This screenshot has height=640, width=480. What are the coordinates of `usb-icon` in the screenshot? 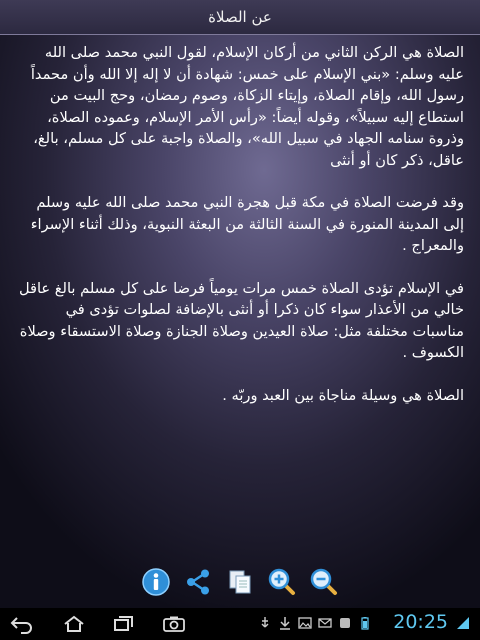 It's located at (265, 622).